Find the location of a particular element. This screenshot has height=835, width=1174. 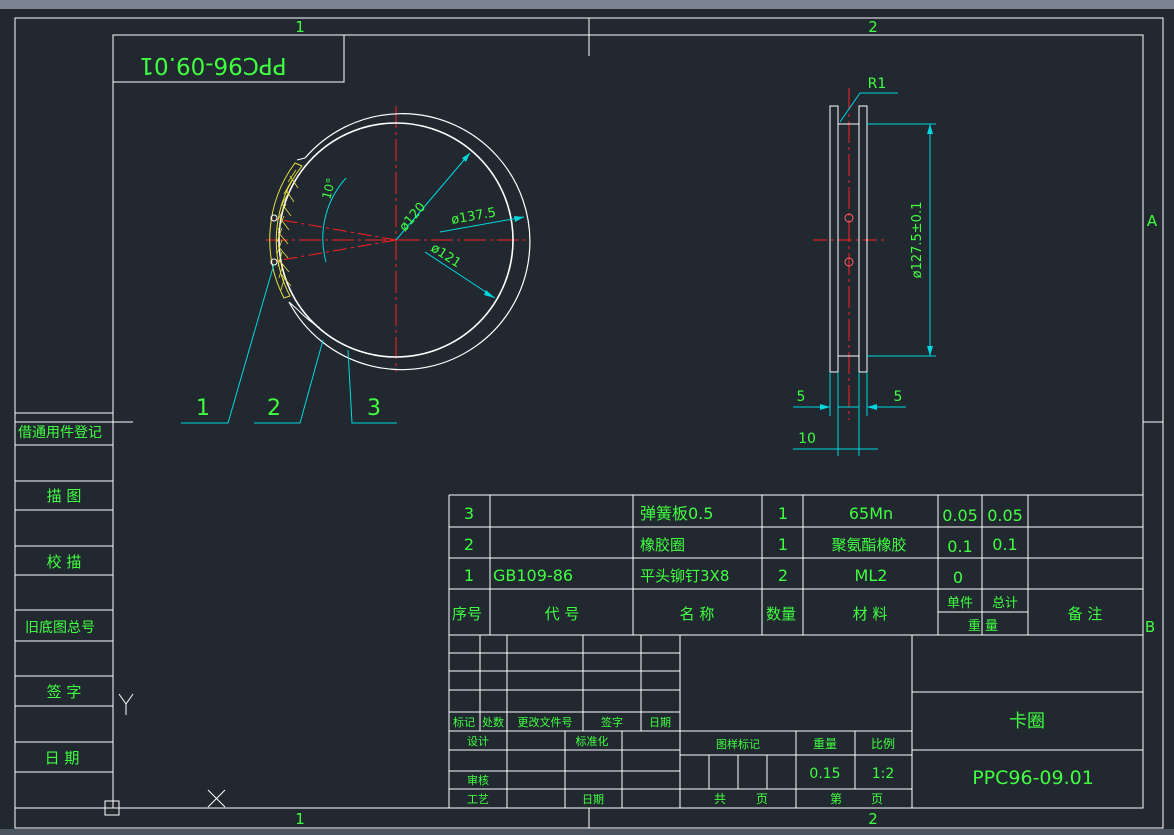

label-design: 设计 is located at coordinates (478, 741).